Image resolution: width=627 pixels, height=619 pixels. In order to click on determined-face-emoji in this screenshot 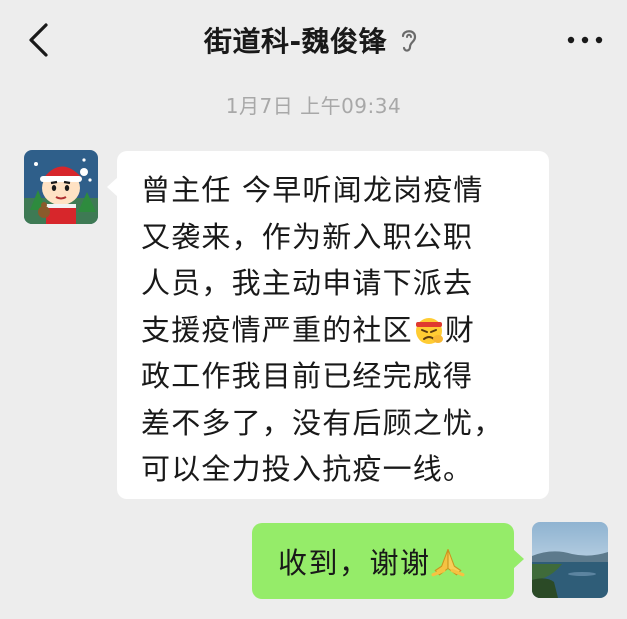, I will do `click(429, 330)`.